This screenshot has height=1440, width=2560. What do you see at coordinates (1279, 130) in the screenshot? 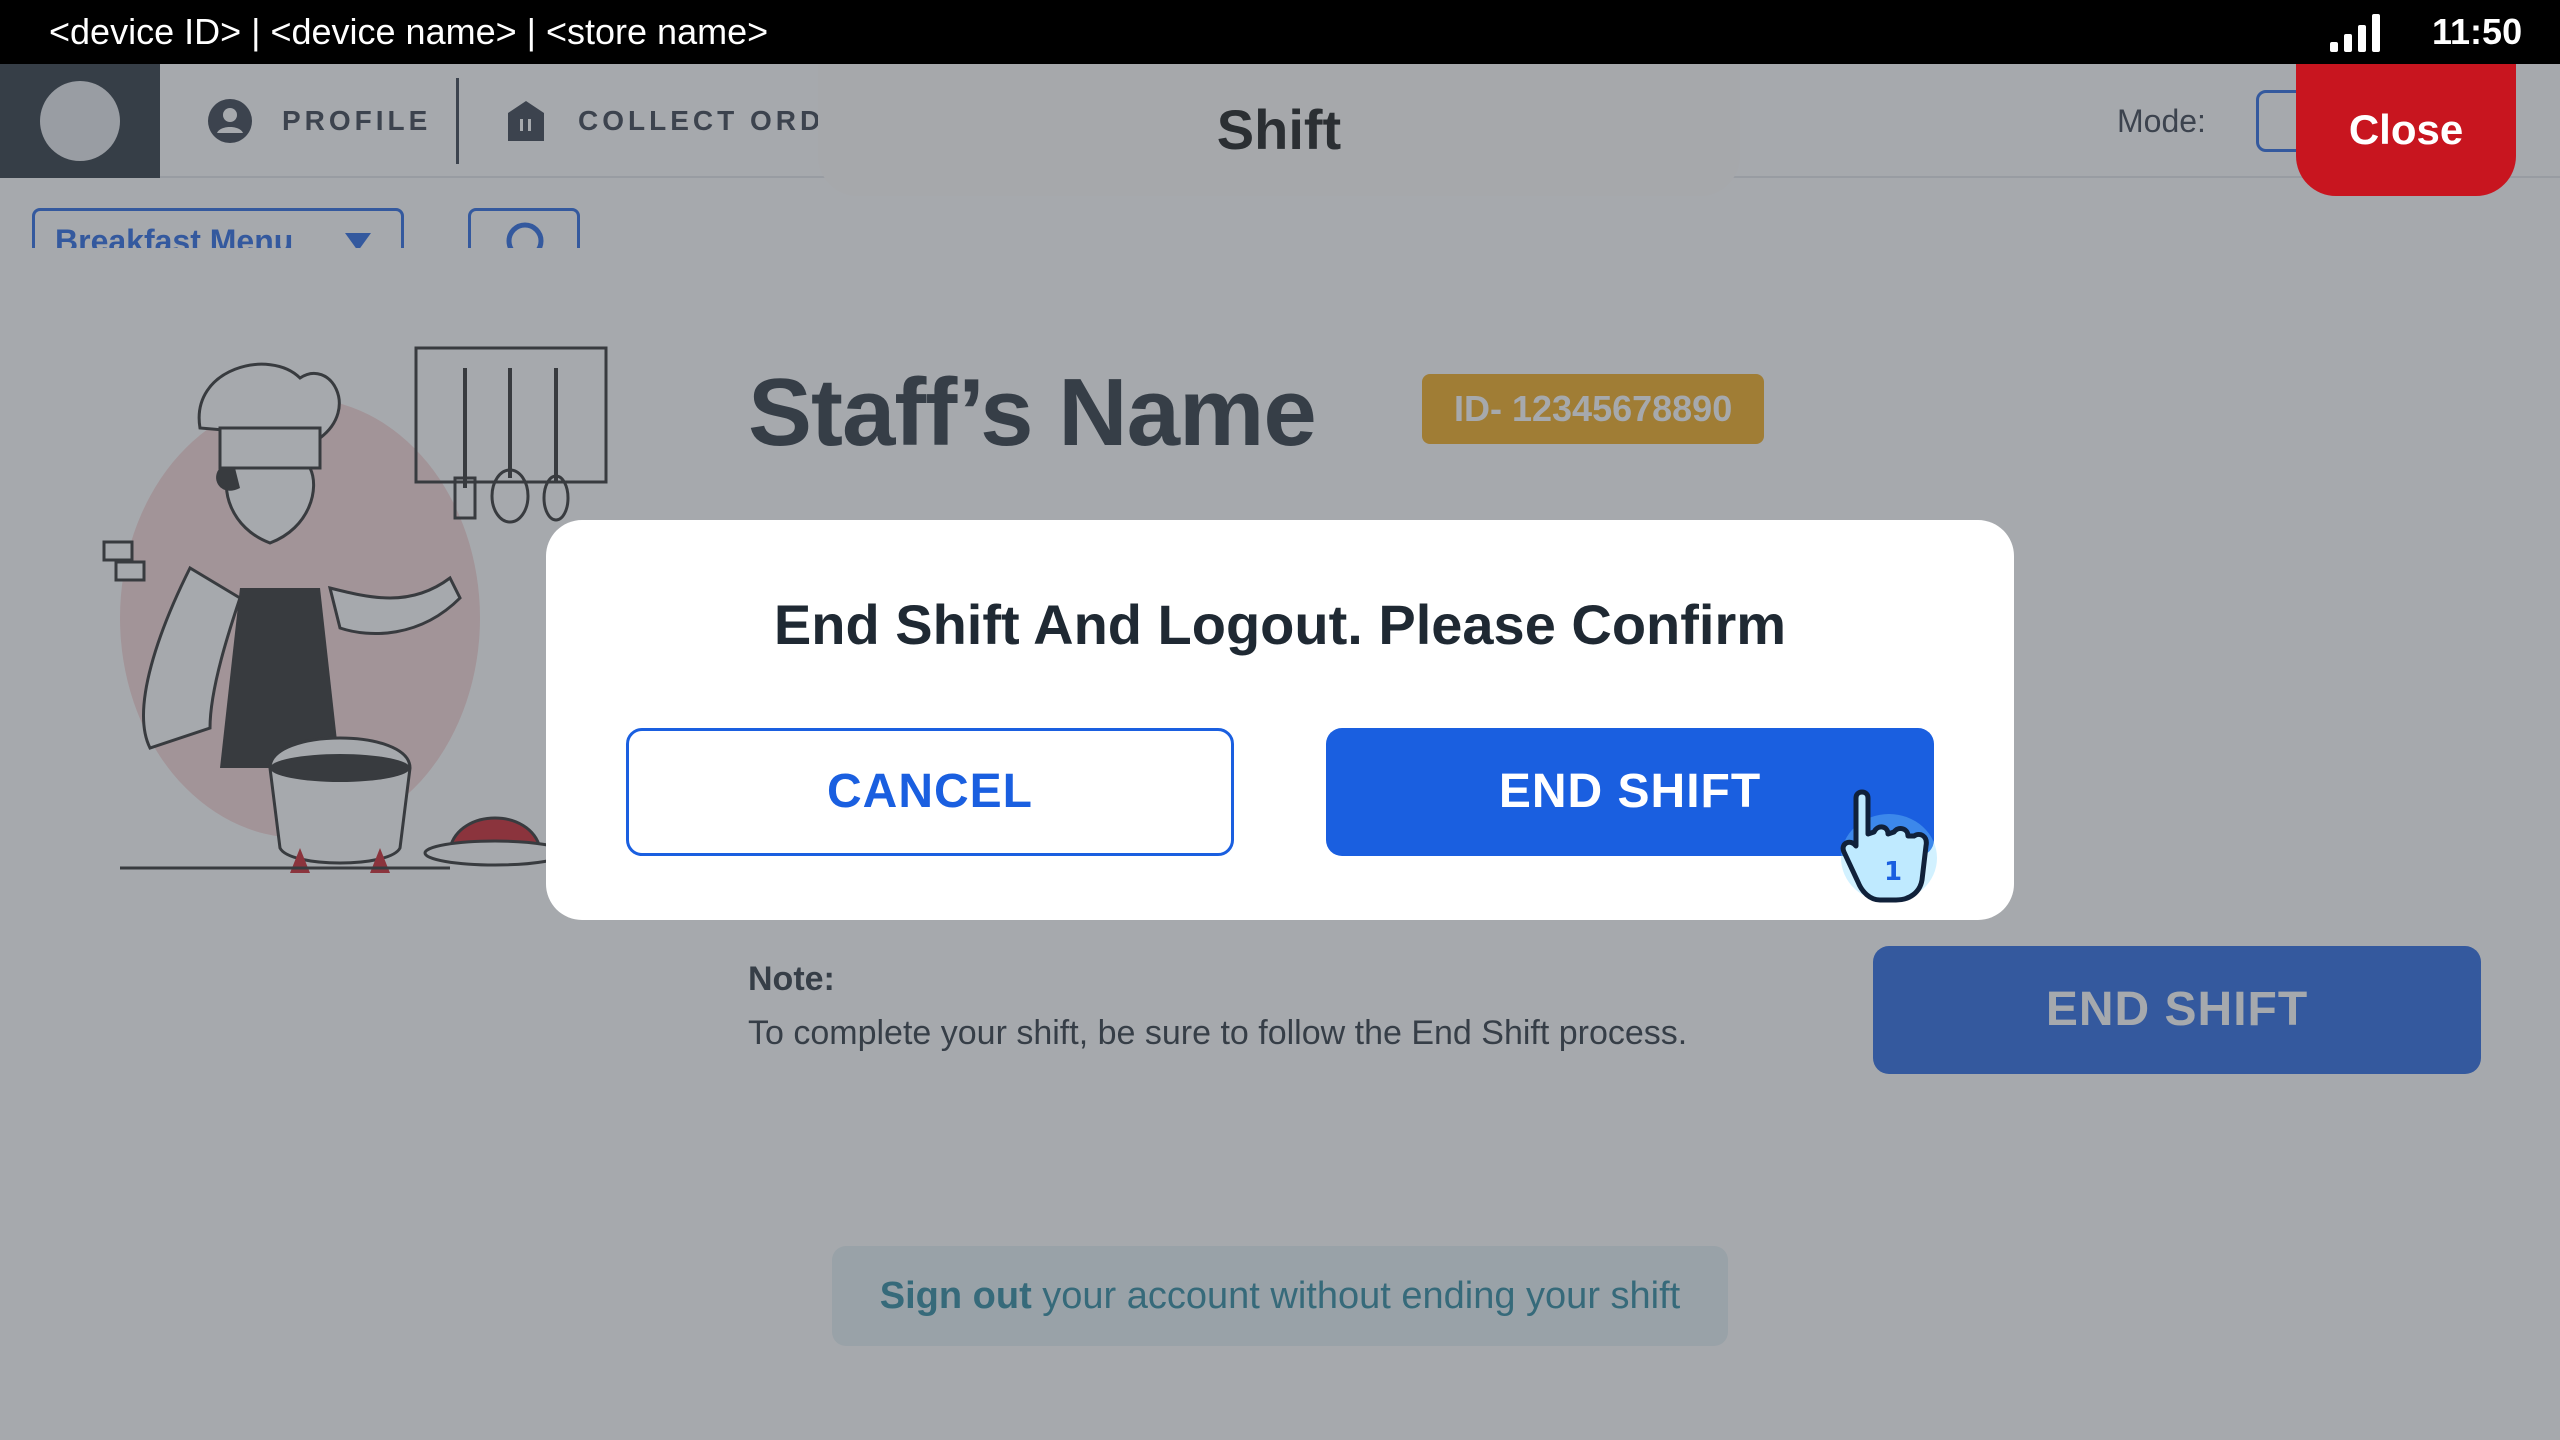
I see `shift-sheet-title: Shift` at bounding box center [1279, 130].